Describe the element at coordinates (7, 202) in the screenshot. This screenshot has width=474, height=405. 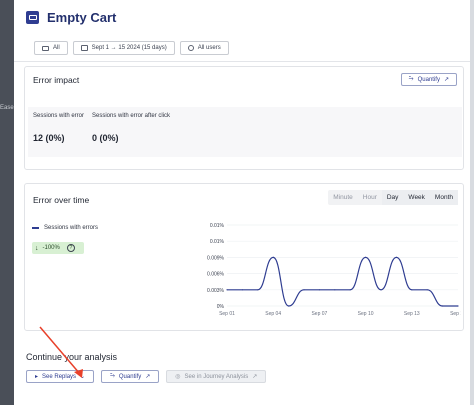
I see `background-app` at that location.